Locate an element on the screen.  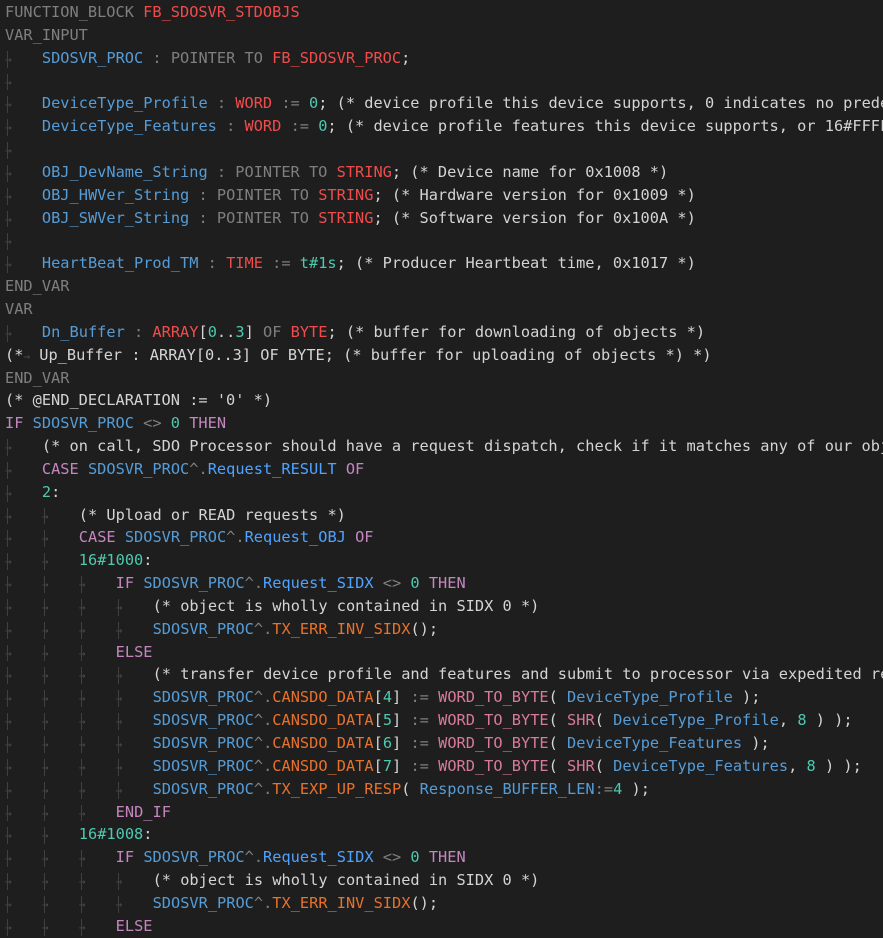
code-token: OBJ_DevName_String is located at coordinates (129, 171).